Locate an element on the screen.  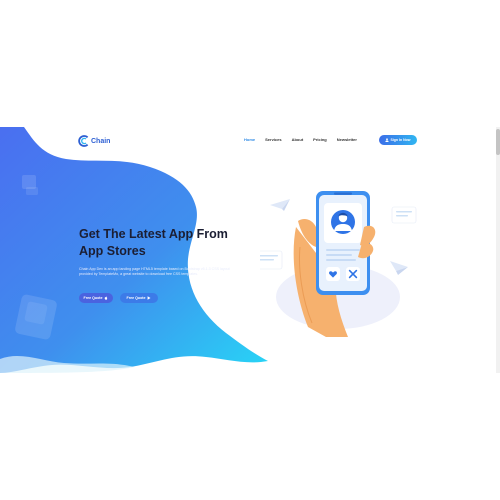
nav-link-newsletter: Newsletter is located at coordinates (347, 139).